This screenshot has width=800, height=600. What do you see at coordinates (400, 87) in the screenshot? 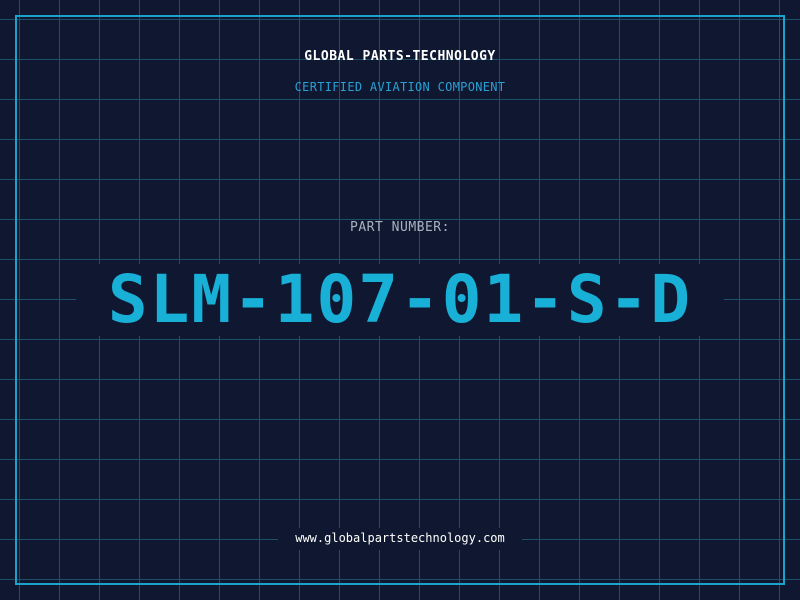
I see `certification-subtitle: CERTIFIED AVIATION COMPONENT` at bounding box center [400, 87].